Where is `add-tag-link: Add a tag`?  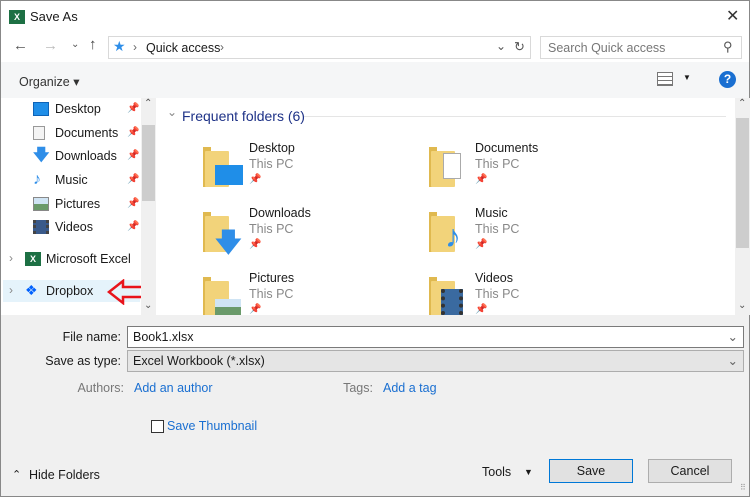
add-tag-link: Add a tag is located at coordinates (410, 388).